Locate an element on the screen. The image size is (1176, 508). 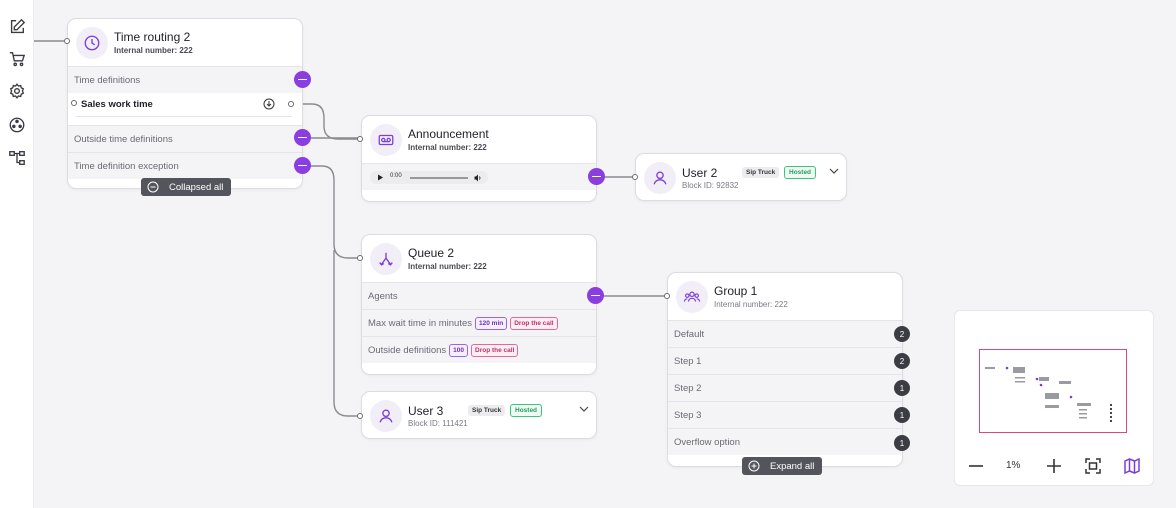
collapse-exception-button is located at coordinates (302, 165).